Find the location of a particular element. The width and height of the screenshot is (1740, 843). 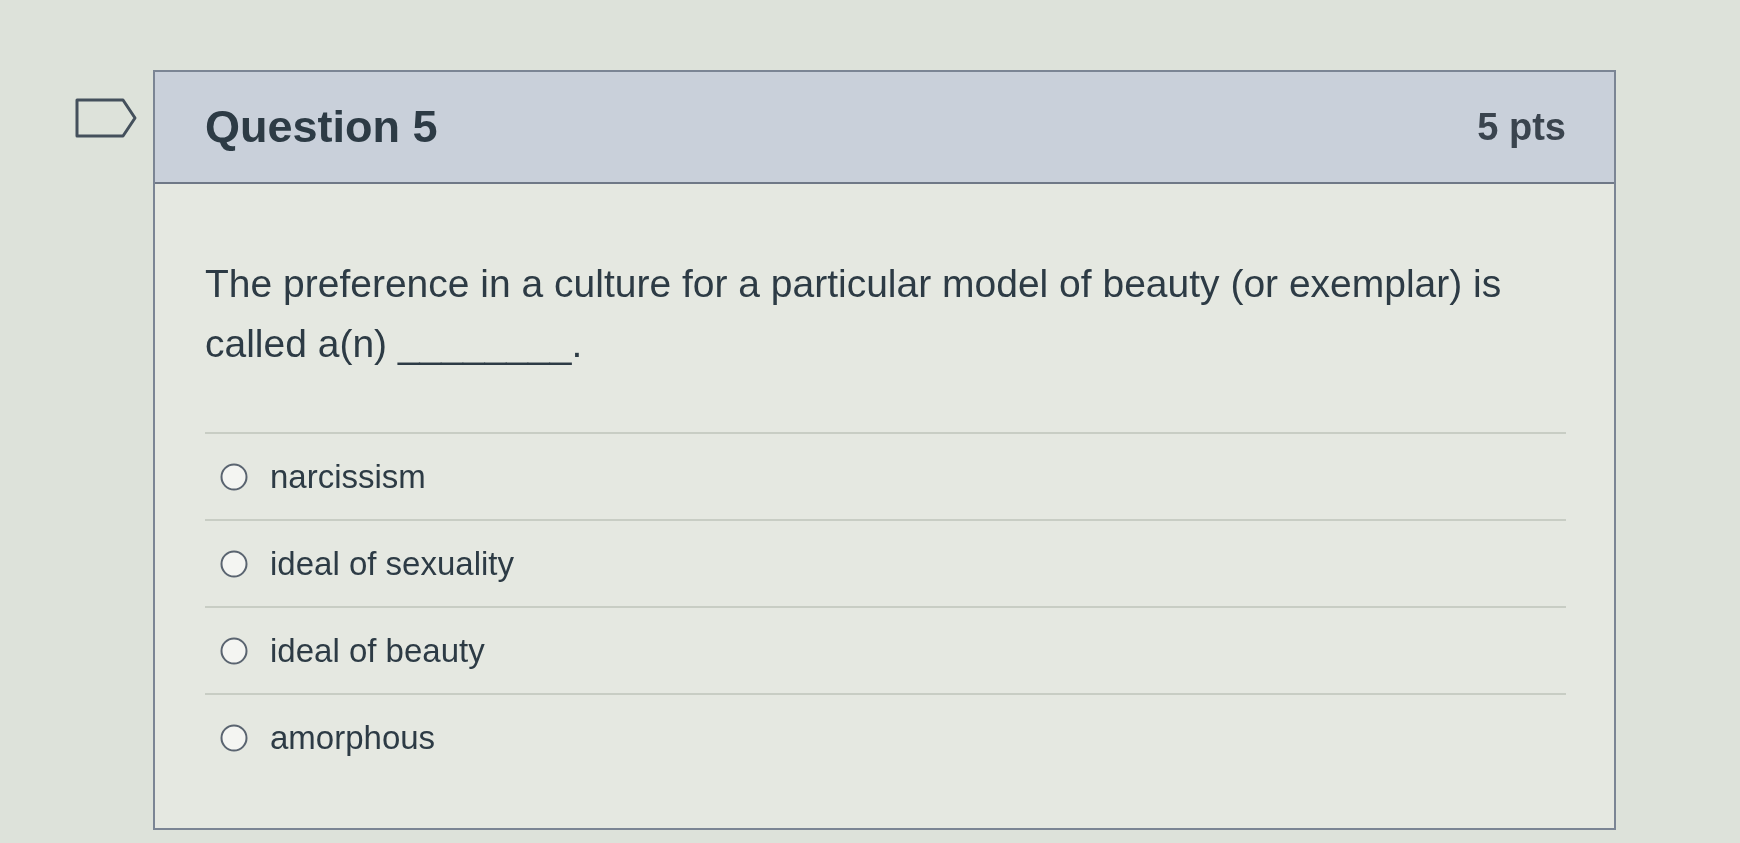

flag-icon is located at coordinates (106, 118).